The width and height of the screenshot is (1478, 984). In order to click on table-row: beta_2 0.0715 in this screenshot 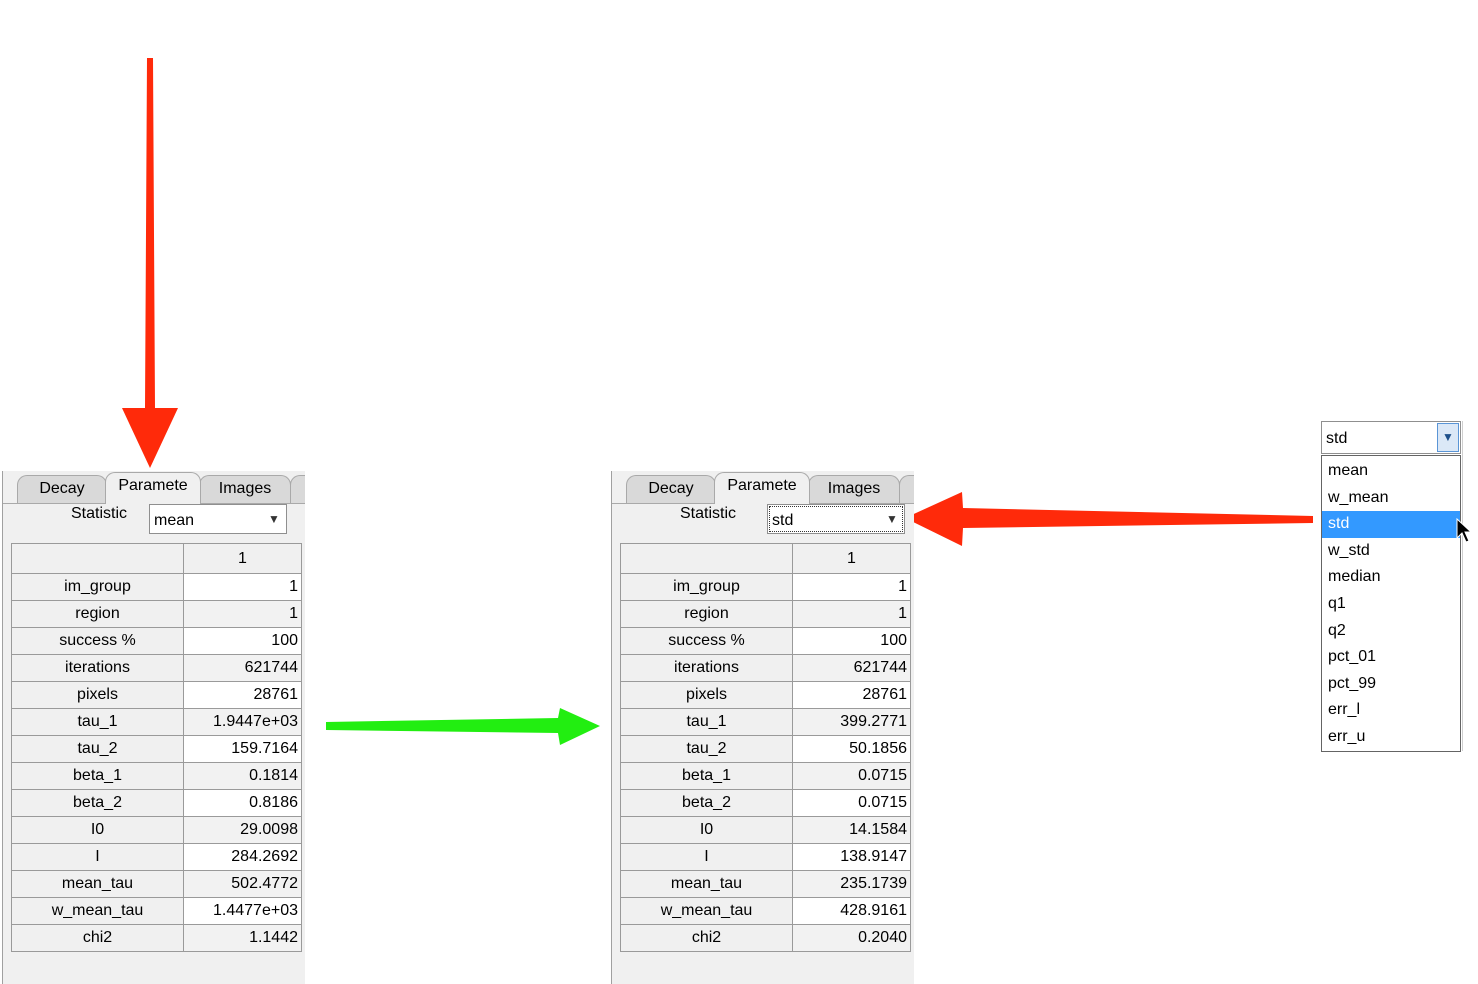, I will do `click(765, 803)`.